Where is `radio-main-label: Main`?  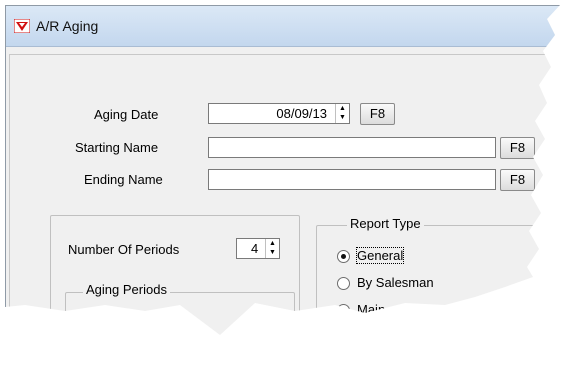
radio-main-label: Main is located at coordinates (371, 309).